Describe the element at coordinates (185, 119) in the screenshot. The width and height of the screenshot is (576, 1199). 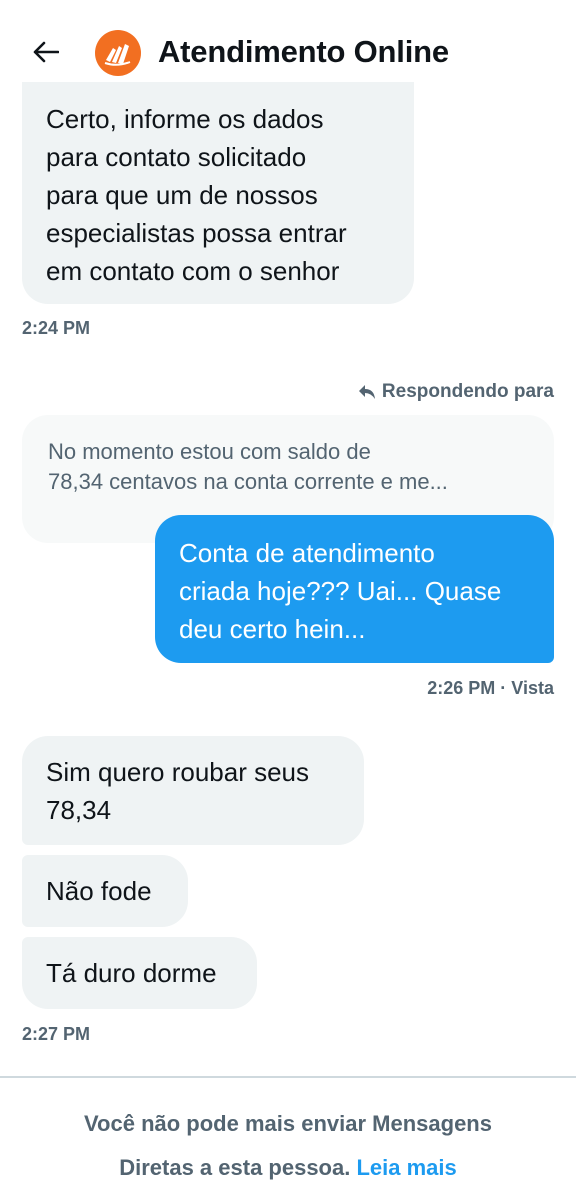
I see `message-line: Certo, informe os dados` at that location.